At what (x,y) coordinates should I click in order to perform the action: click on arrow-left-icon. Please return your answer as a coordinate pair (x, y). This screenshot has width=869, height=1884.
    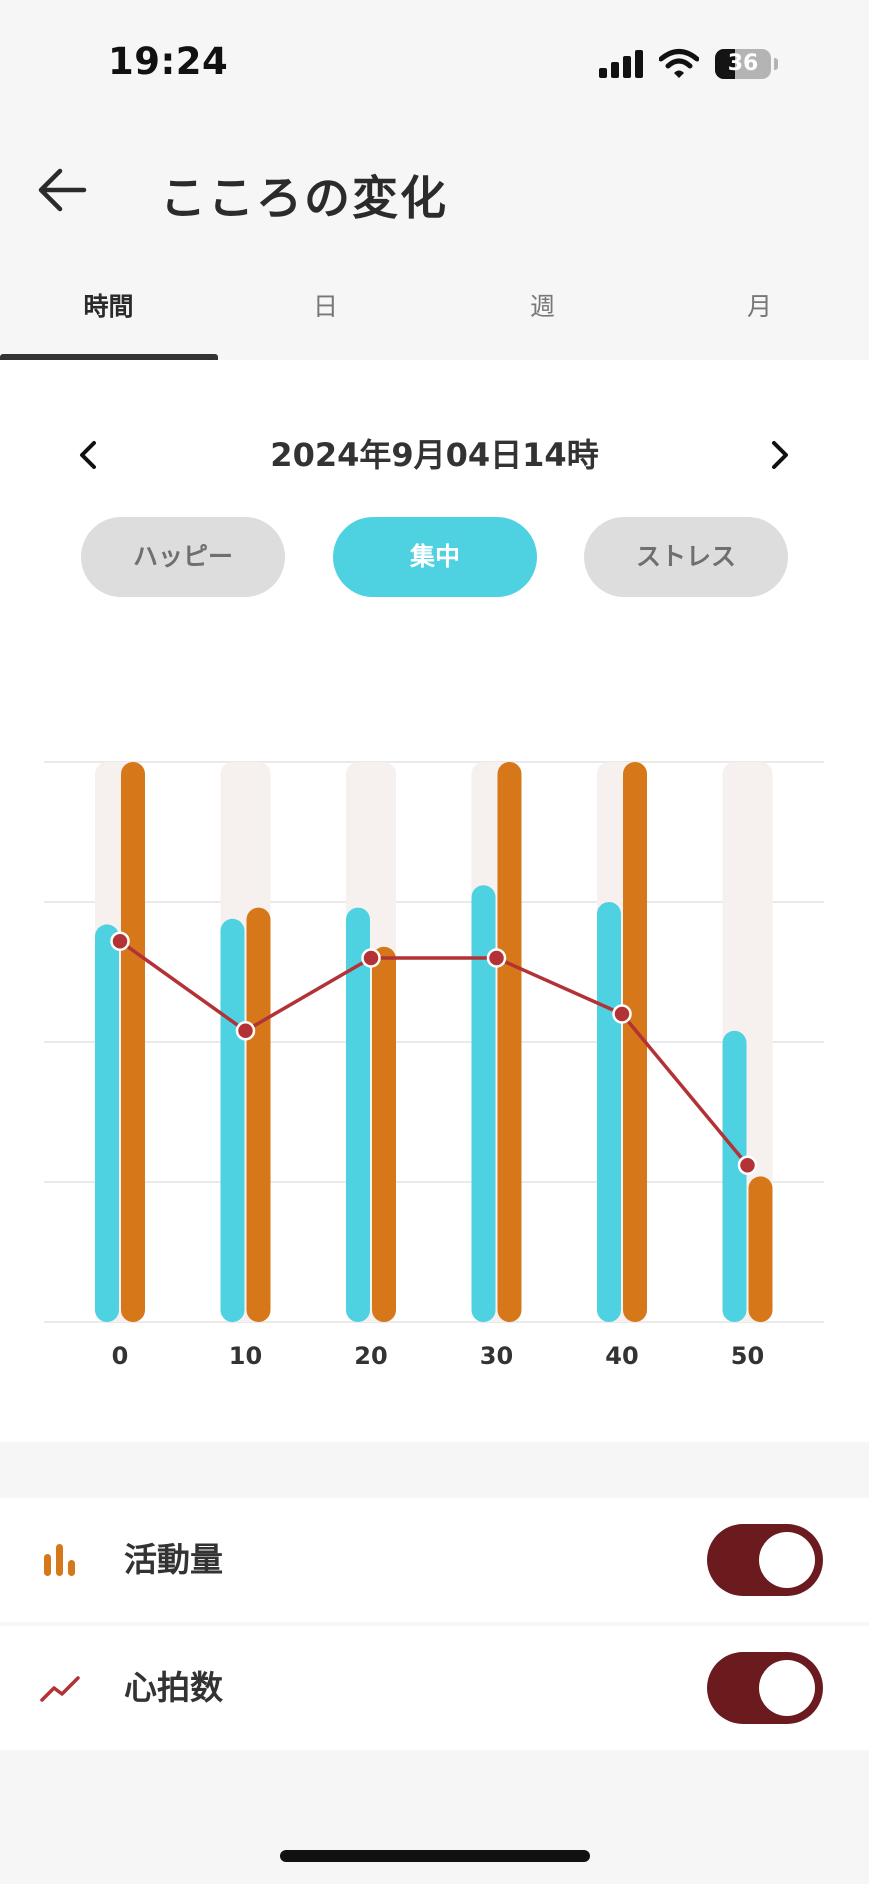
    Looking at the image, I should click on (62, 190).